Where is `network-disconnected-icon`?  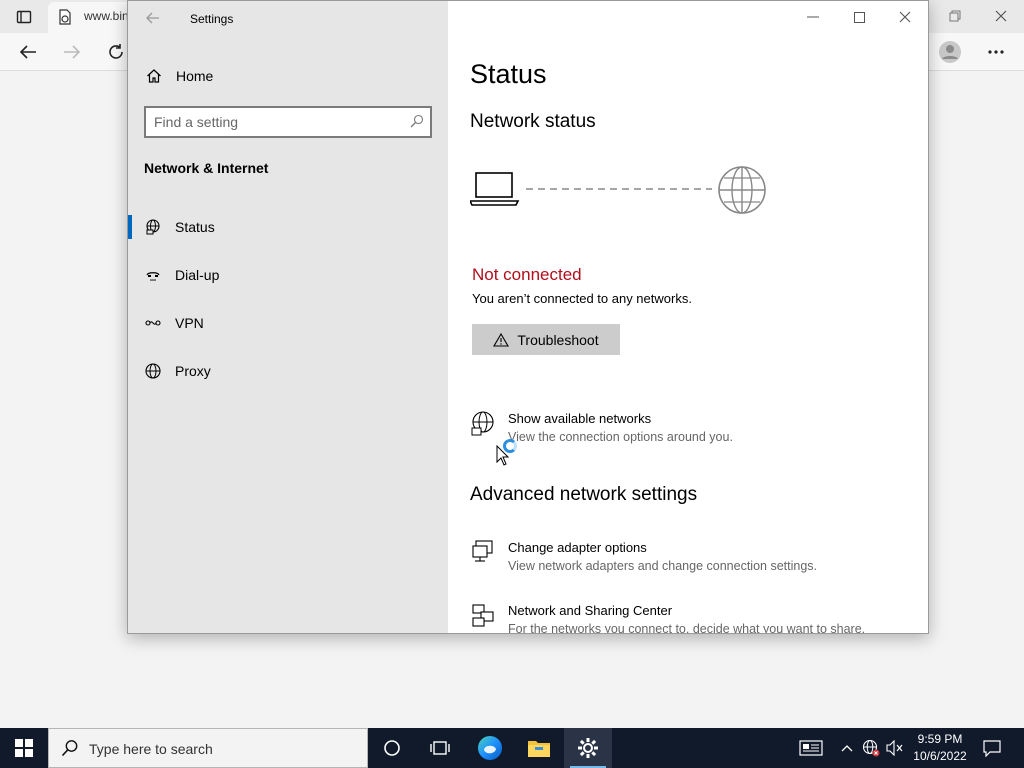
network-disconnected-icon is located at coordinates (871, 748).